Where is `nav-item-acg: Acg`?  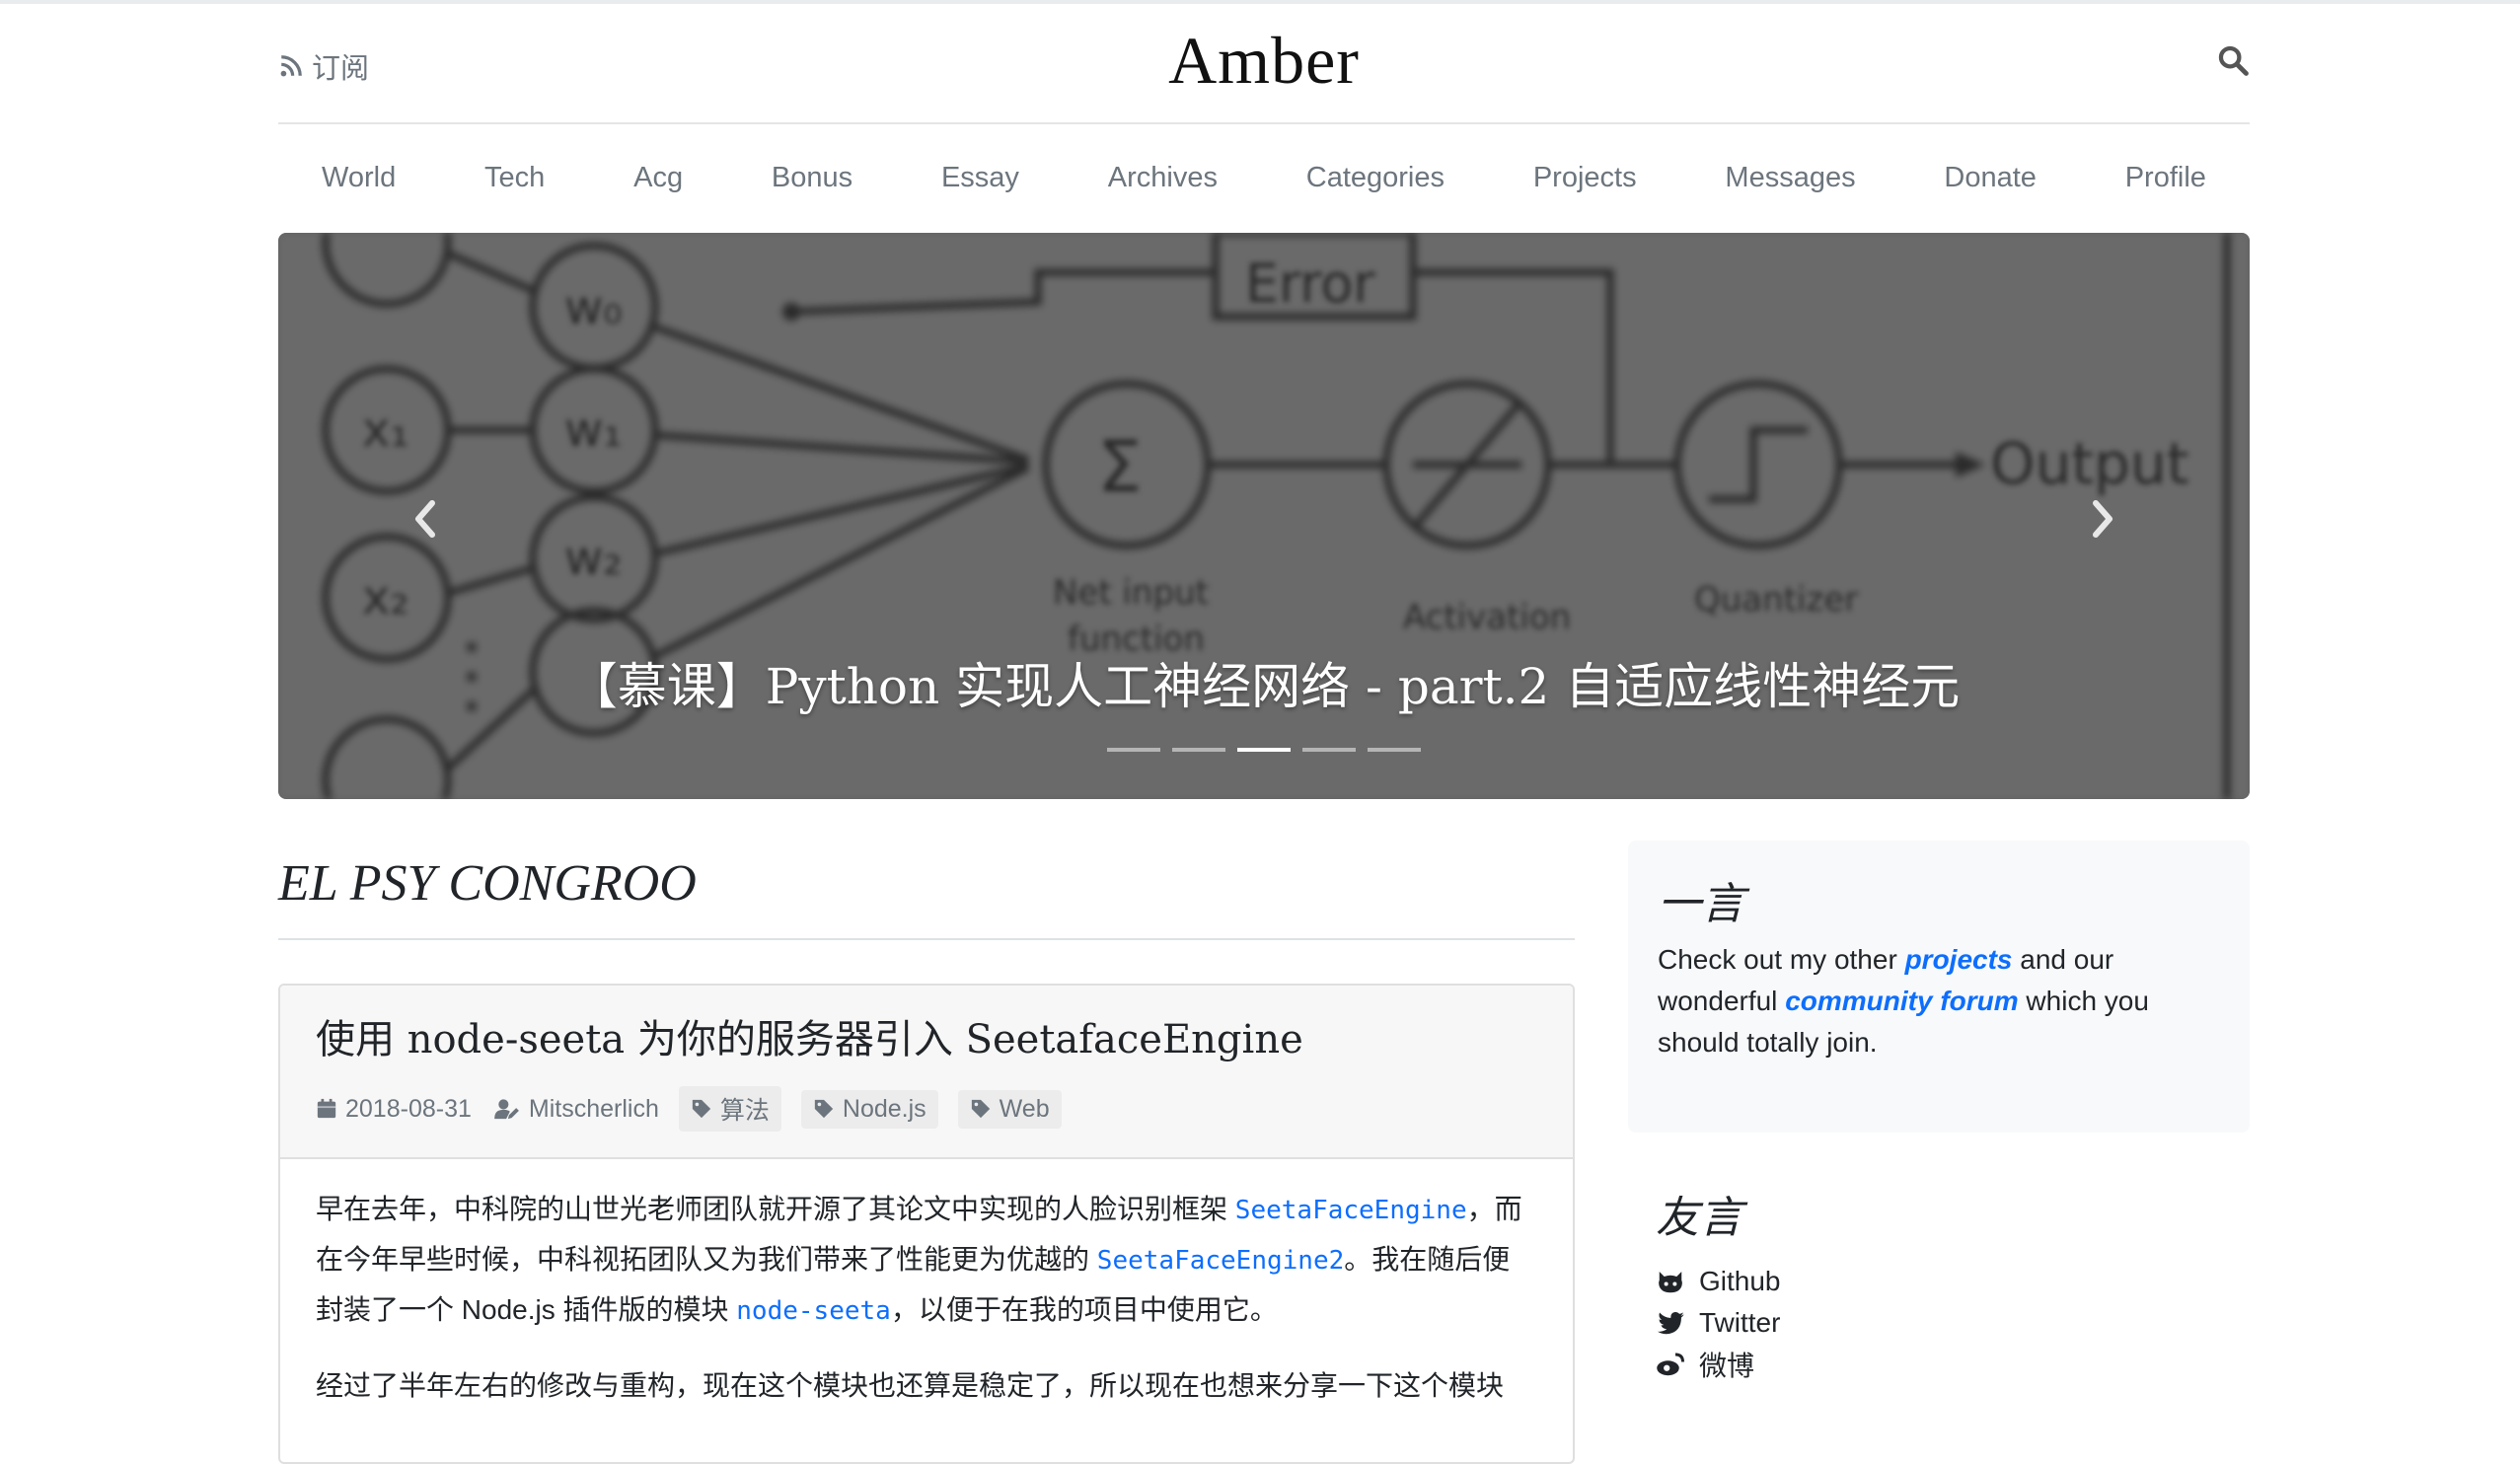 nav-item-acg: Acg is located at coordinates (658, 178).